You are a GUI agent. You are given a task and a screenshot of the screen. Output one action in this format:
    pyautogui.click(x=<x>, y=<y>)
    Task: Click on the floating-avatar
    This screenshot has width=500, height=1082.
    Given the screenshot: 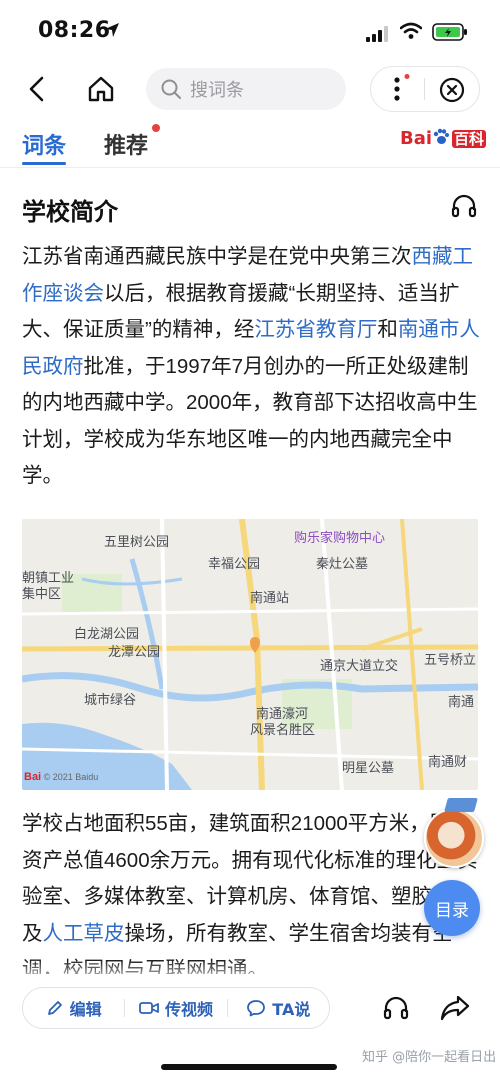 What is the action you would take?
    pyautogui.click(x=454, y=838)
    